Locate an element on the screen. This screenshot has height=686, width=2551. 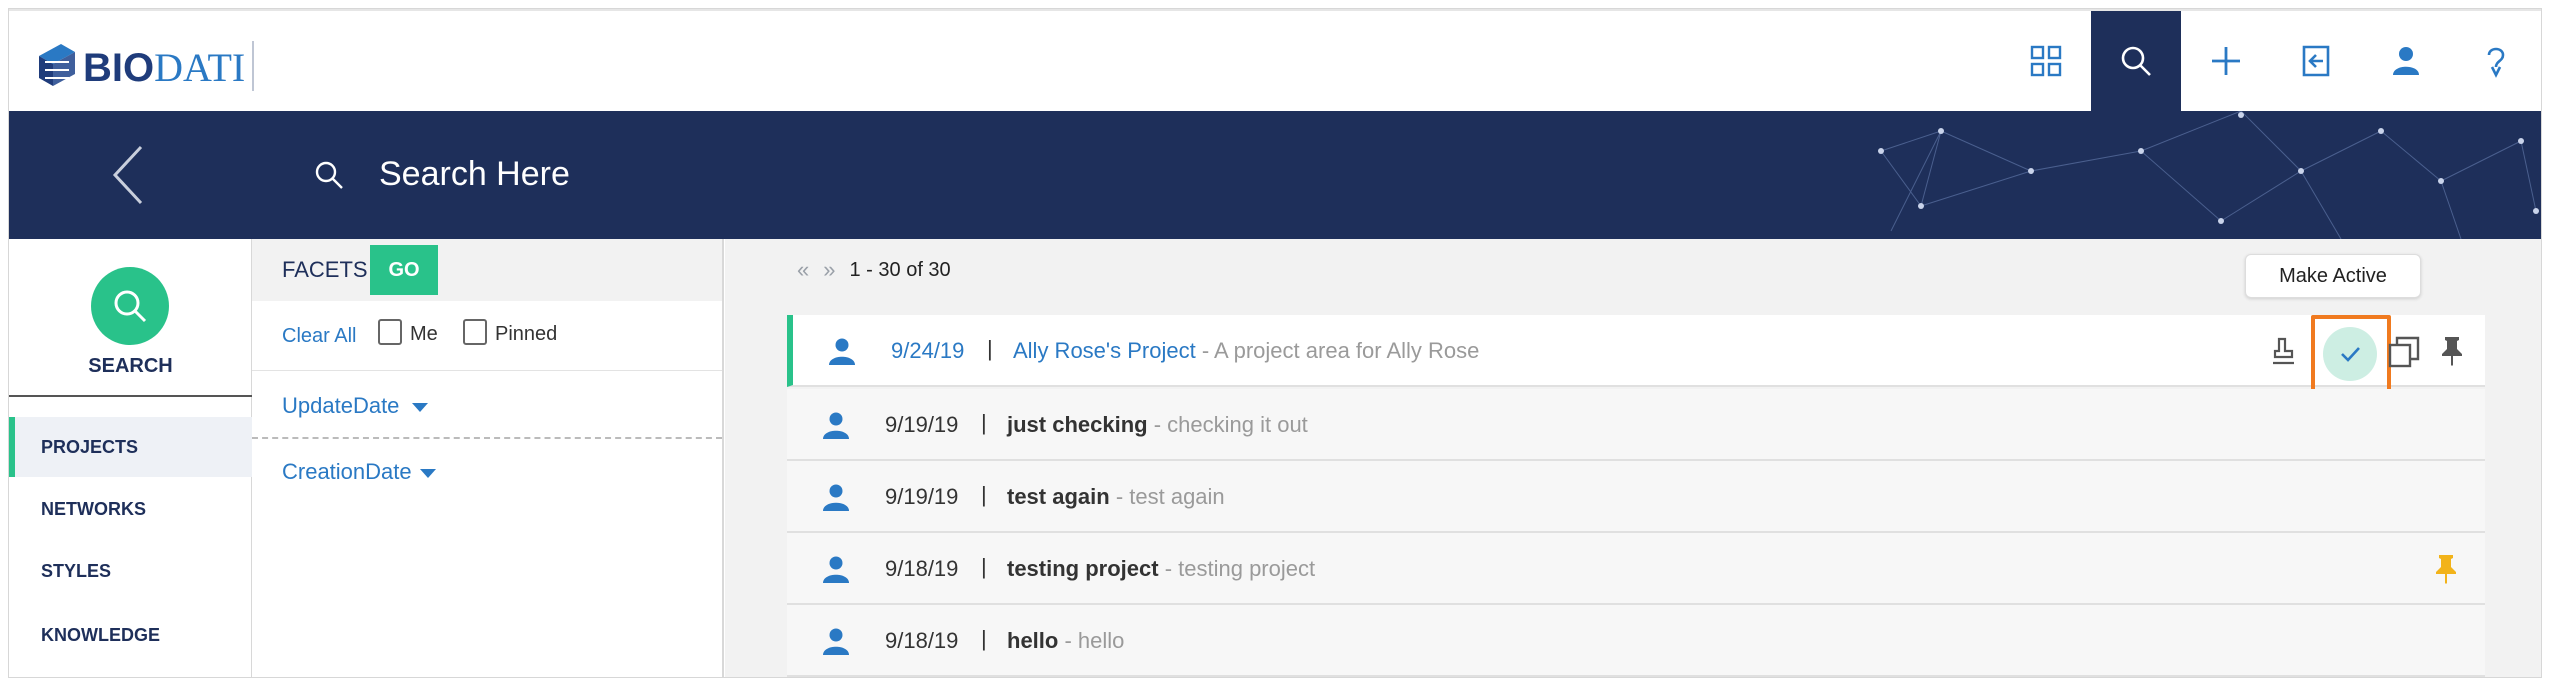
sign-in-icon is located at coordinates (2316, 61).